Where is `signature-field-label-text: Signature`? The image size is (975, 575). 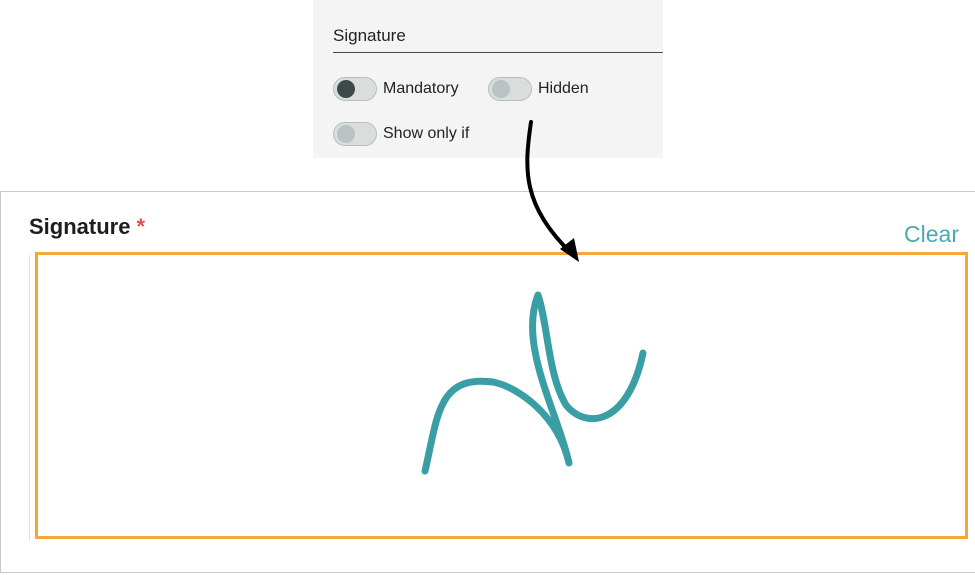
signature-field-label-text: Signature is located at coordinates (80, 226).